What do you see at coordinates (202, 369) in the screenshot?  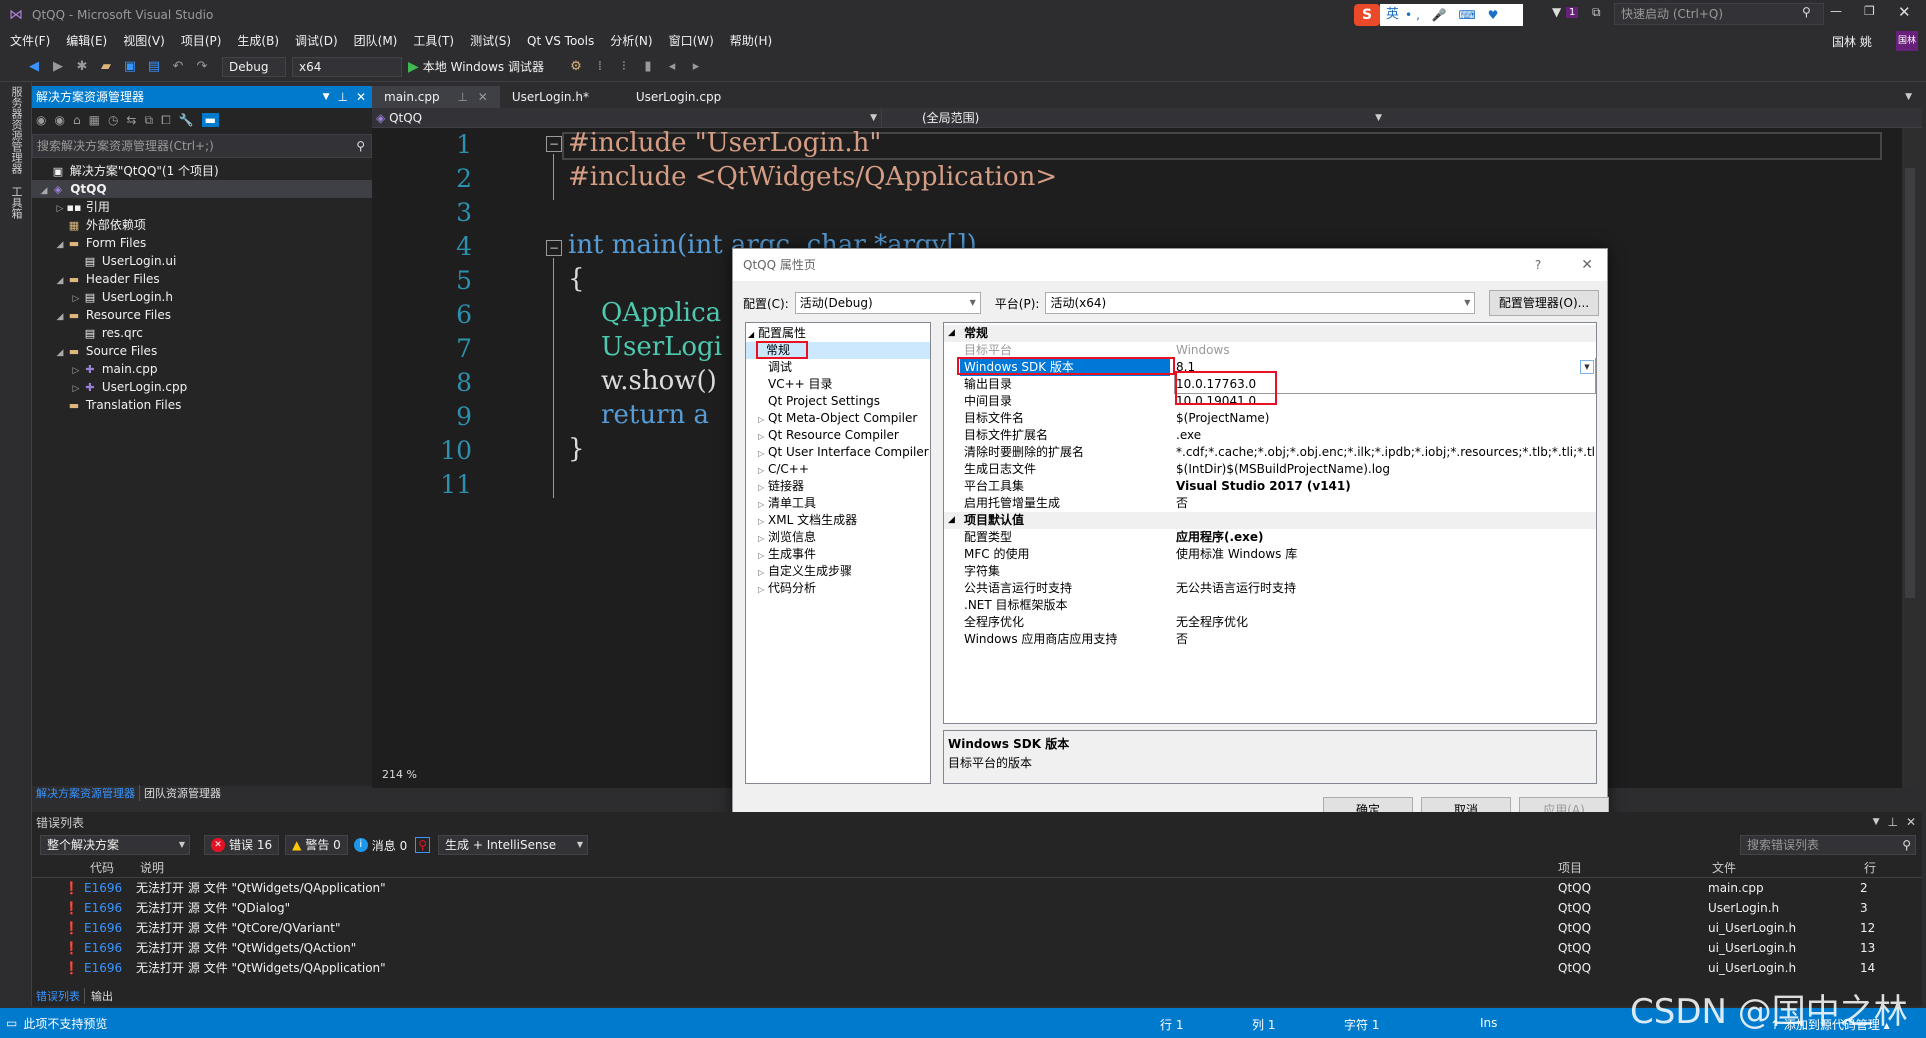 I see `tree-item-main-cpp: ▷ ✚ main.cpp` at bounding box center [202, 369].